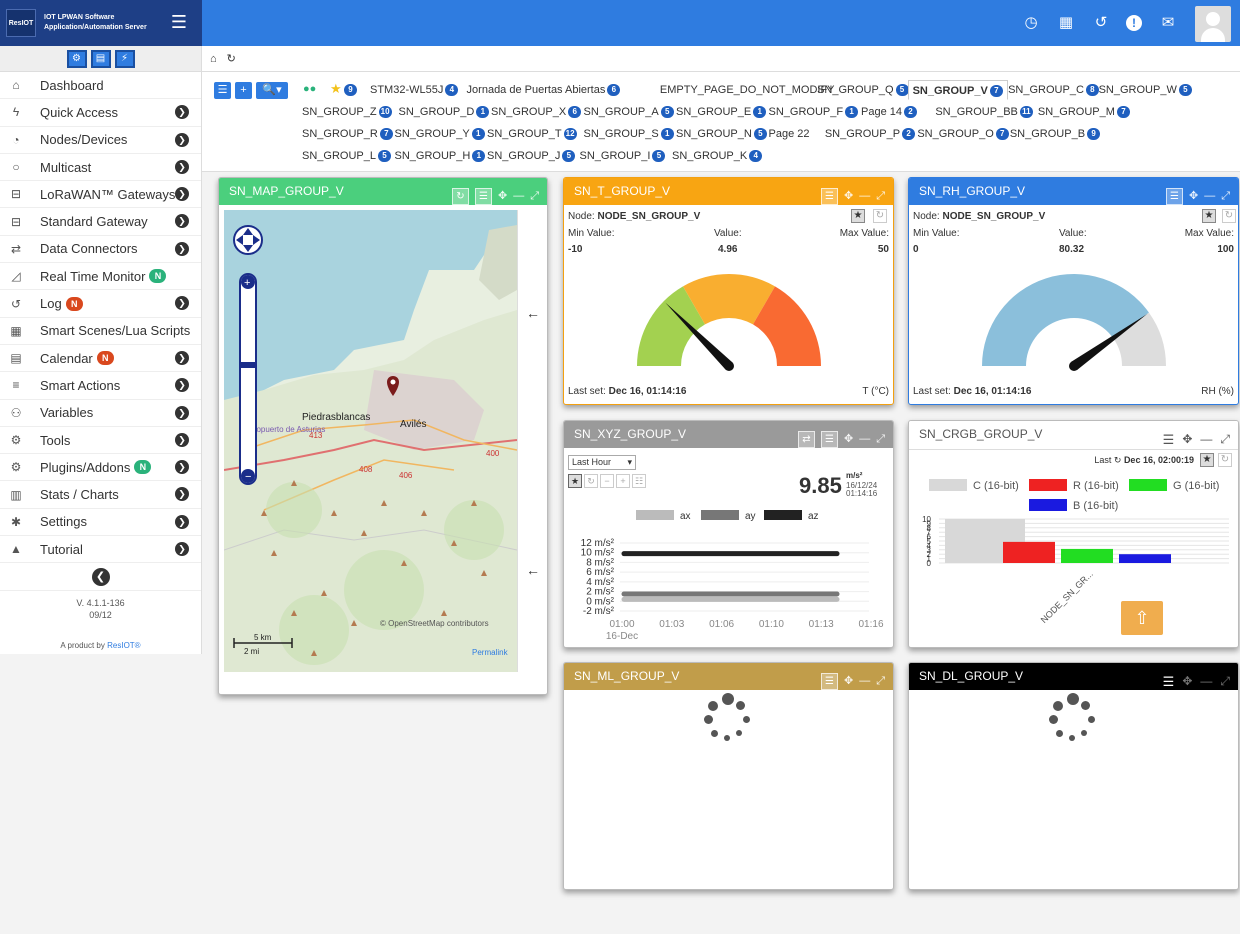 The height and width of the screenshot is (934, 1240). Describe the element at coordinates (623, 481) in the screenshot. I see `zoom-in-icon: +` at that location.